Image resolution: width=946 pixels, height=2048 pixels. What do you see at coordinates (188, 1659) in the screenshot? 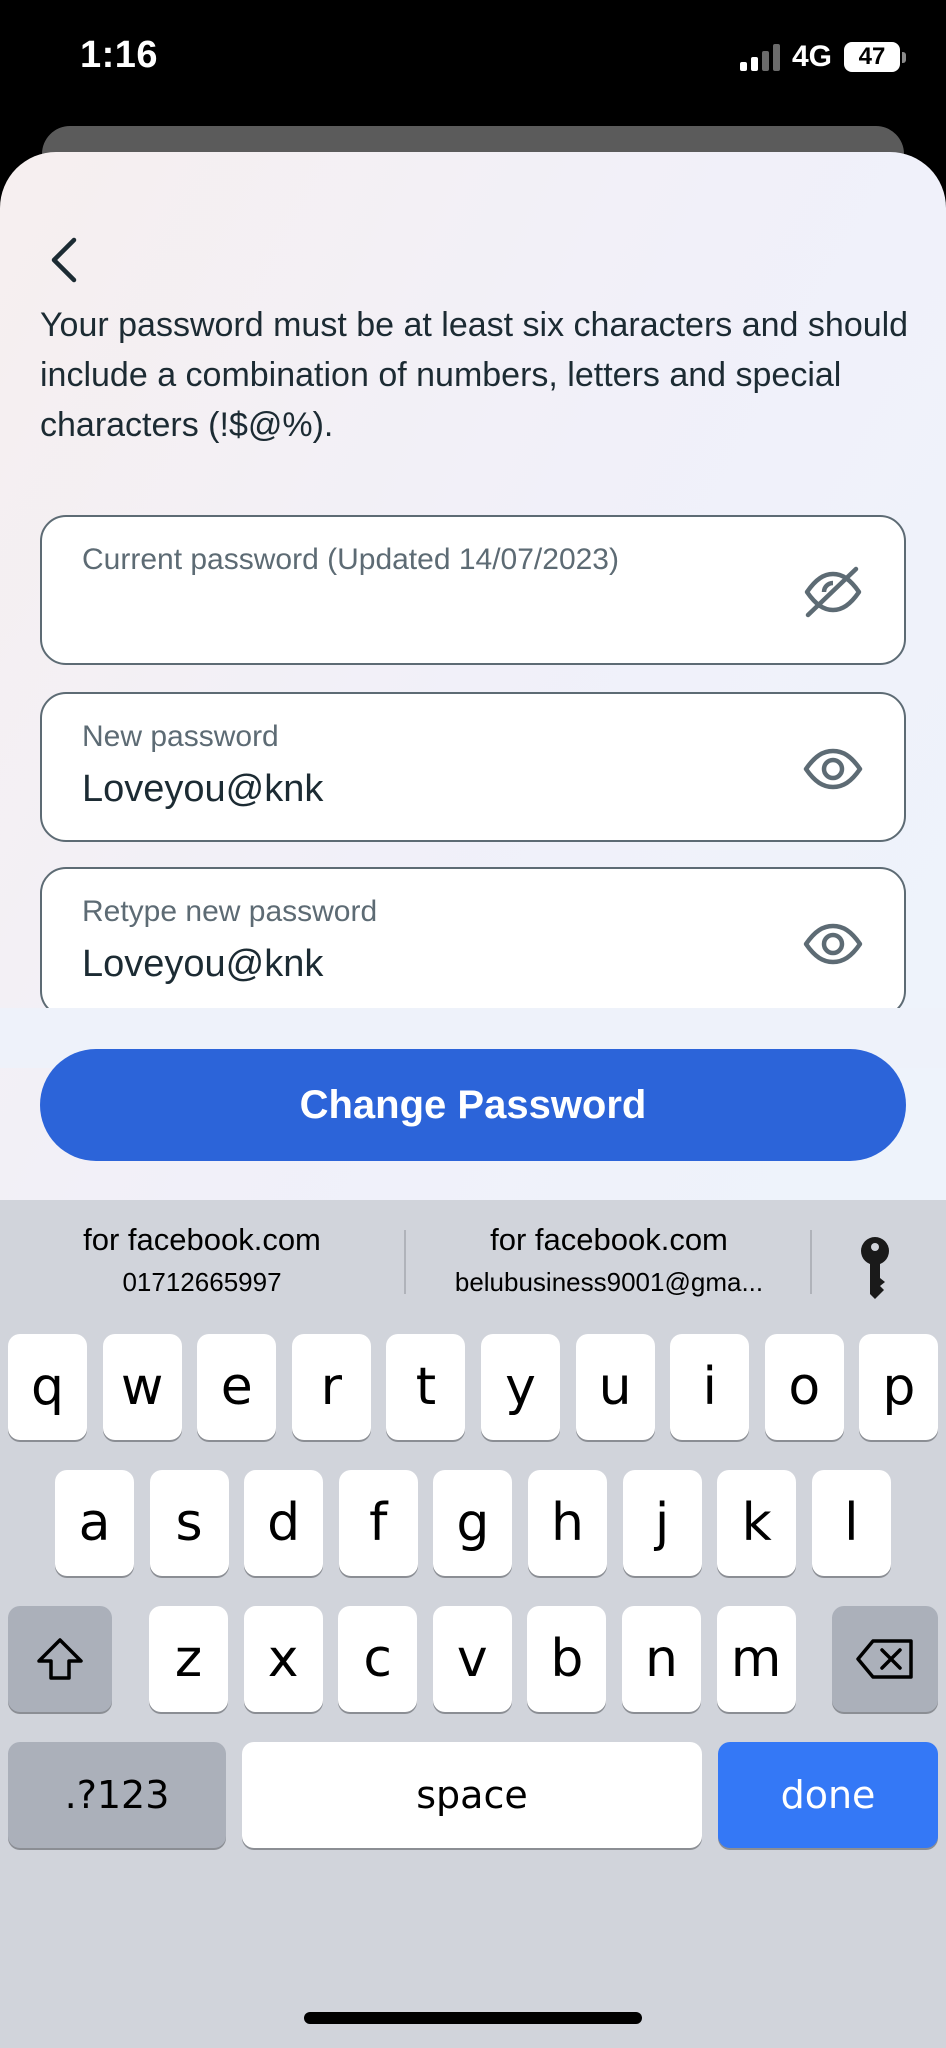
I see `key-z: z` at bounding box center [188, 1659].